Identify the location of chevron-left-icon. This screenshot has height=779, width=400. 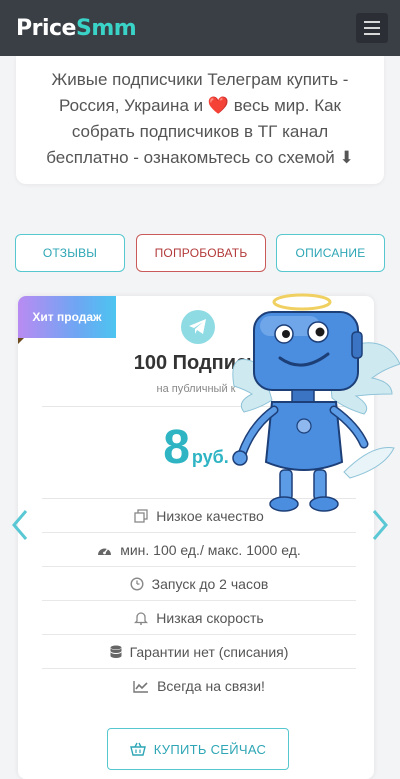
(20, 525).